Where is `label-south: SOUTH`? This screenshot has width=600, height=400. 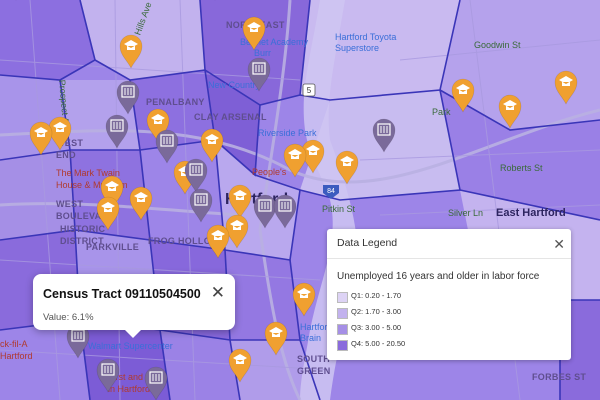
label-south: SOUTH is located at coordinates (313, 359).